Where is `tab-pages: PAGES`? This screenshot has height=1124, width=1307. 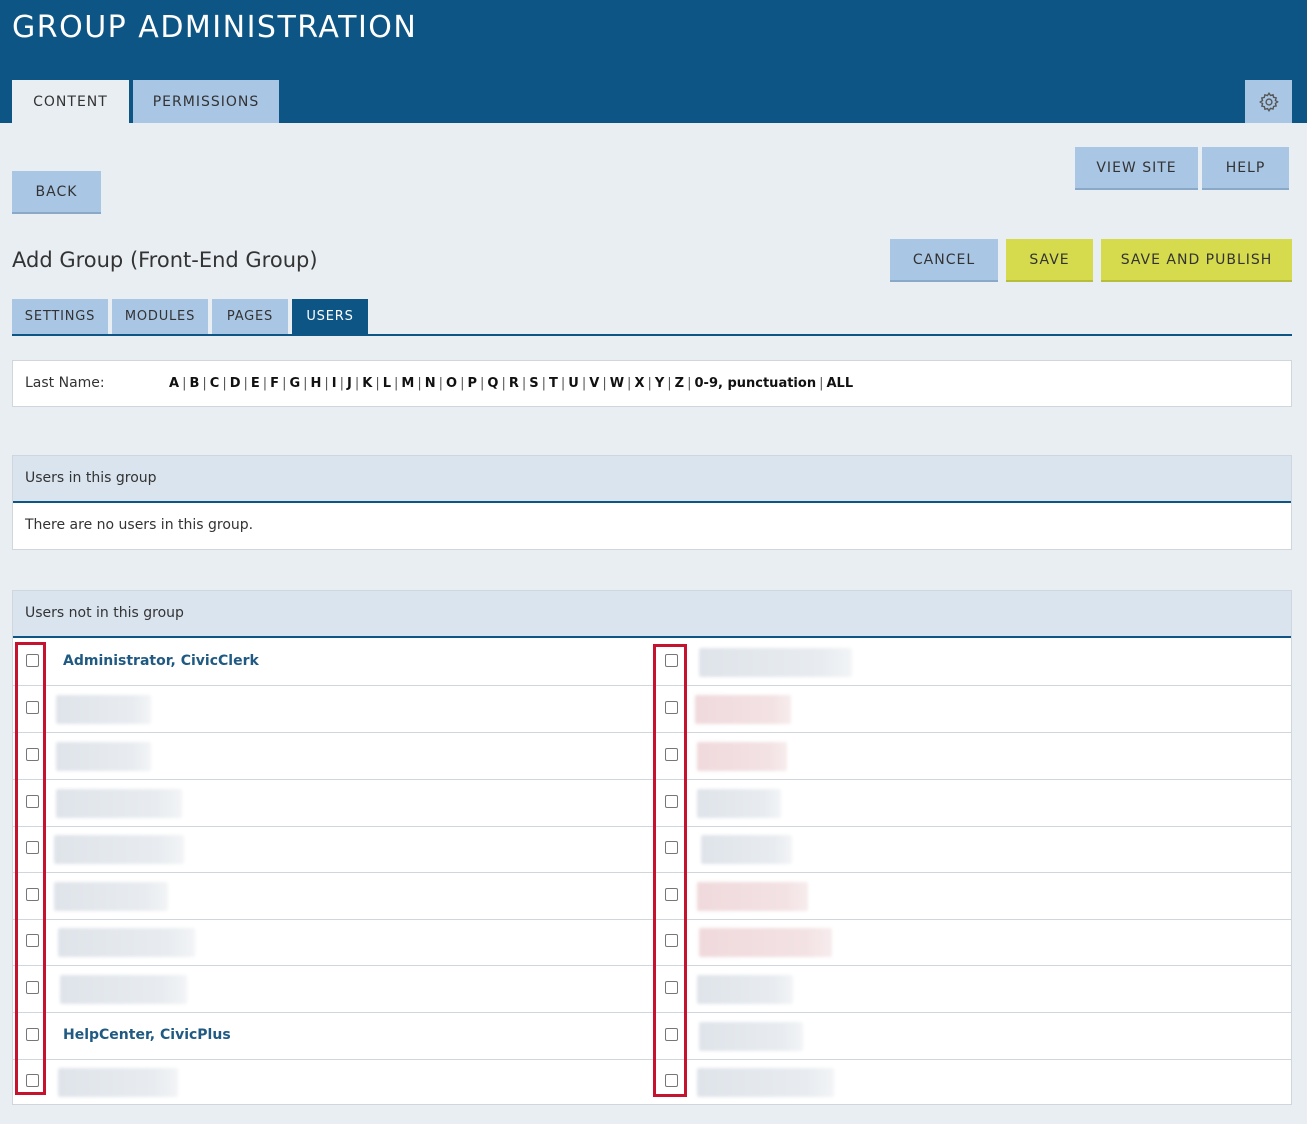 tab-pages: PAGES is located at coordinates (250, 316).